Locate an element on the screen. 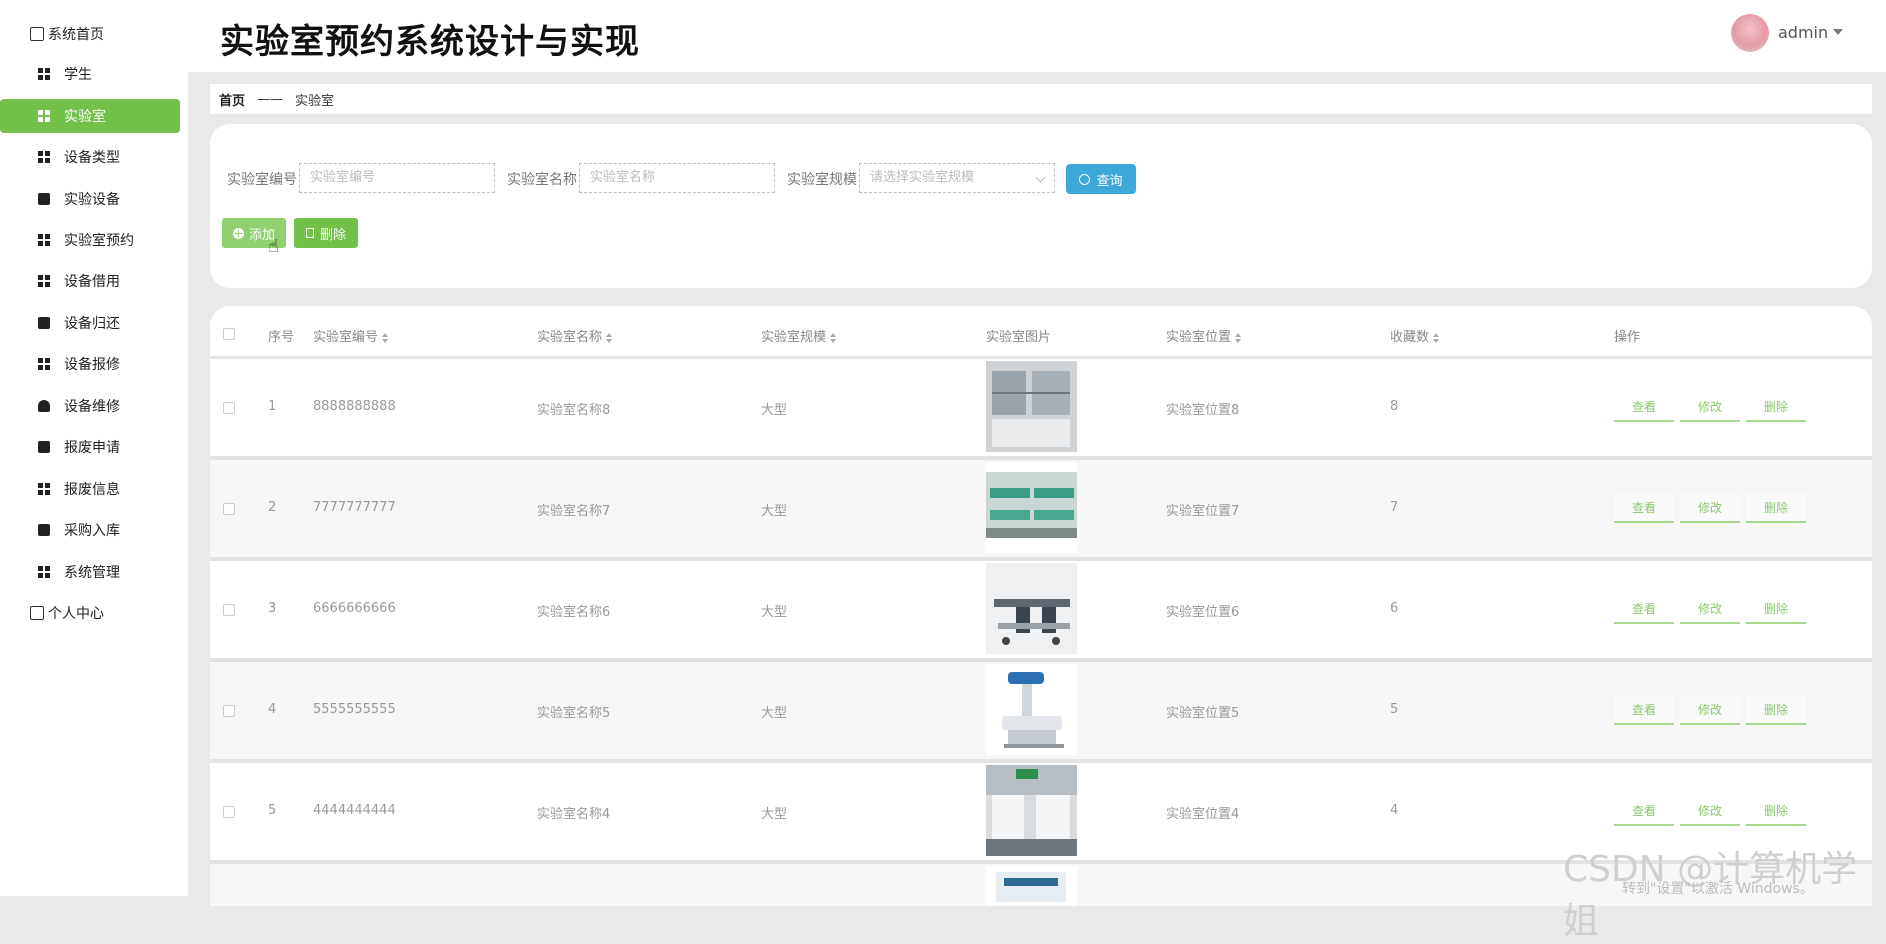 The height and width of the screenshot is (944, 1886). lab-code-input: 实验室编号 is located at coordinates (397, 178).